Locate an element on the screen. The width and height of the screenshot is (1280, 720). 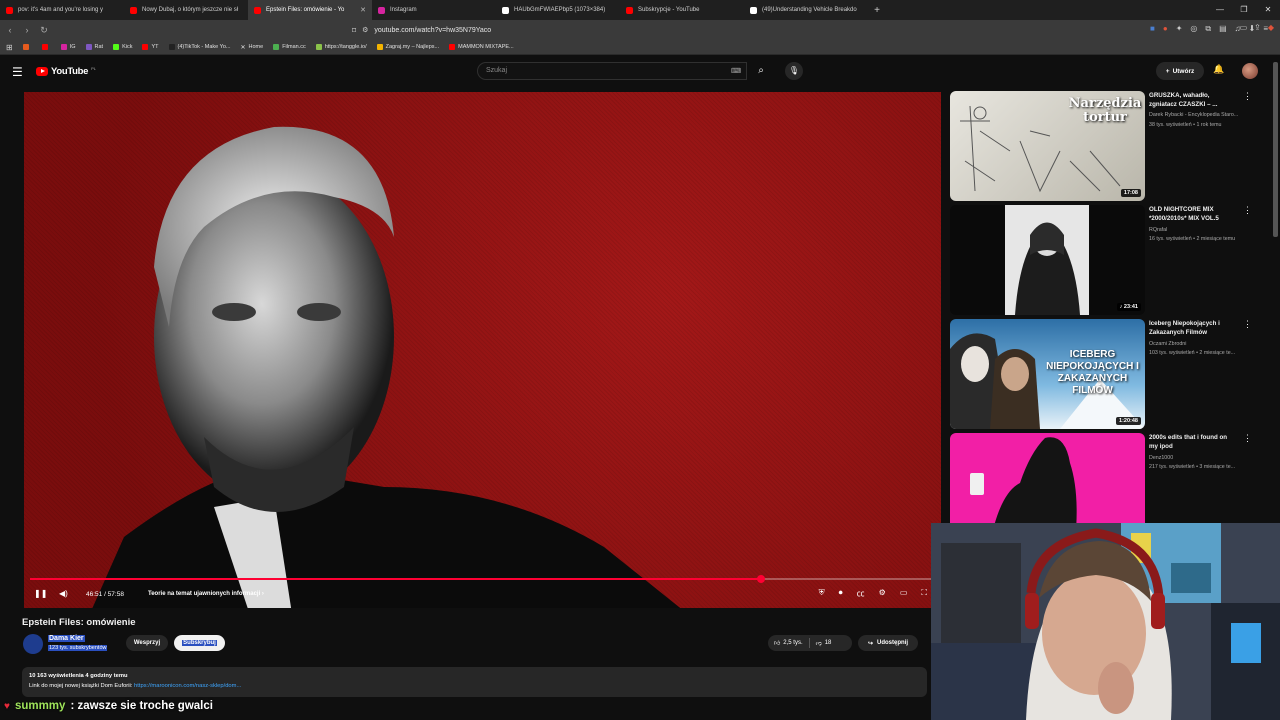
url-field: ⌑ ⚙ youtube.com/watch?v=hw35N79Yaco is located at coordinates (632, 30).